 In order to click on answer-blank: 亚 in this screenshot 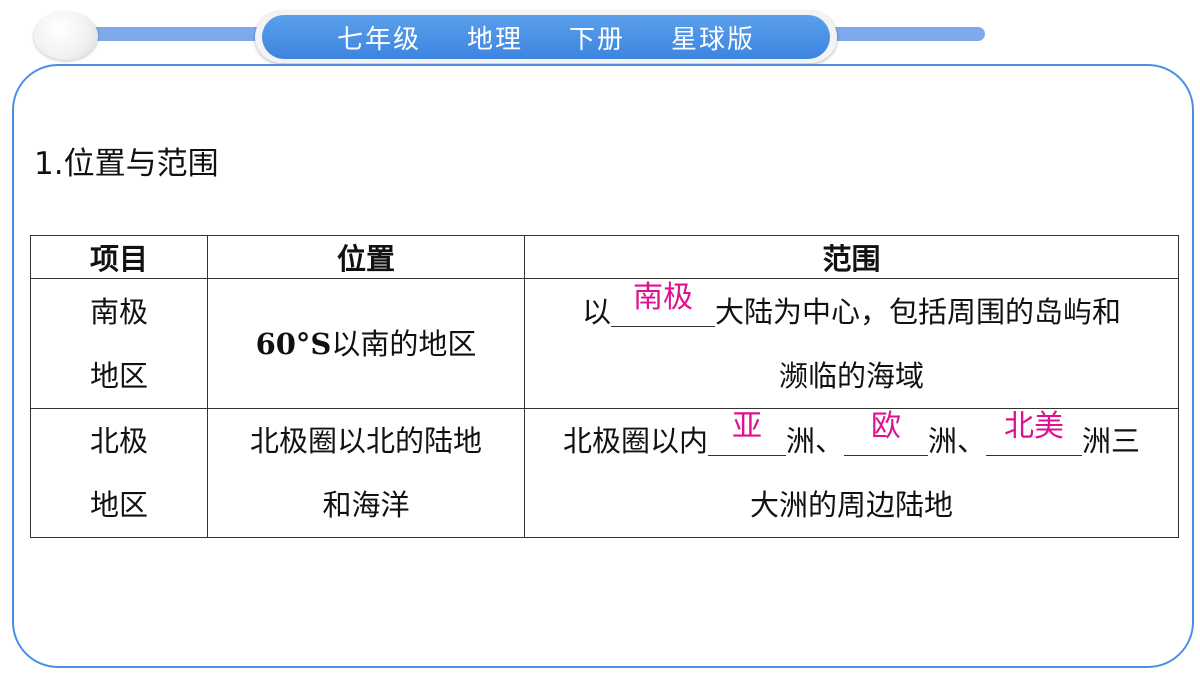, I will do `click(746, 434)`.